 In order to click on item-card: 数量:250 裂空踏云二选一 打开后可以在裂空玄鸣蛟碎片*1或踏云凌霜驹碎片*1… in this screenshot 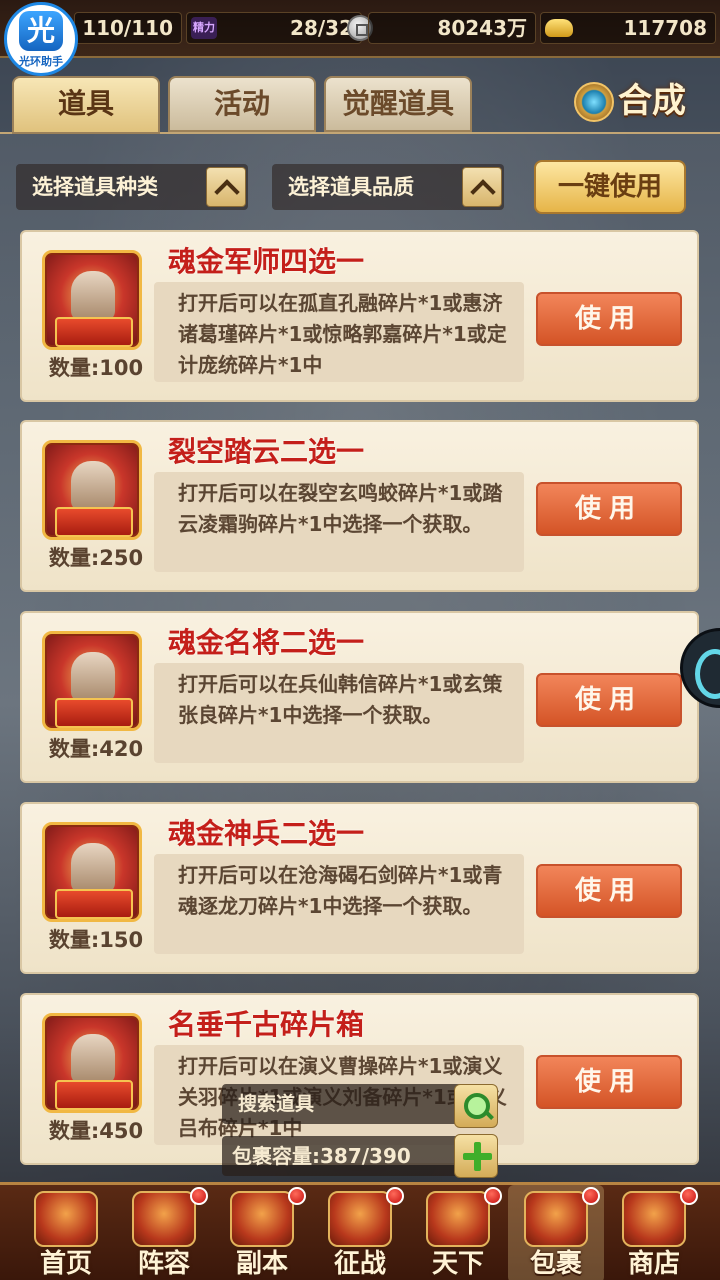, I will do `click(359, 506)`.